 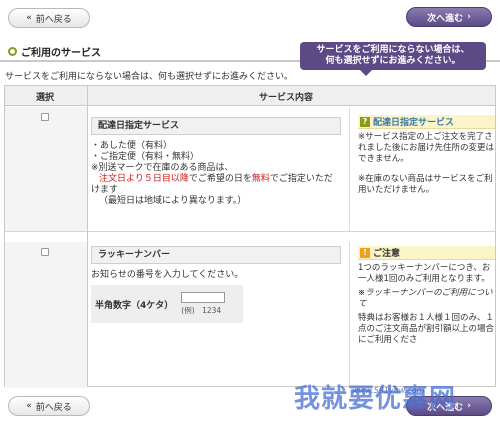 I want to click on lucky-number-input, so click(x=203, y=297).